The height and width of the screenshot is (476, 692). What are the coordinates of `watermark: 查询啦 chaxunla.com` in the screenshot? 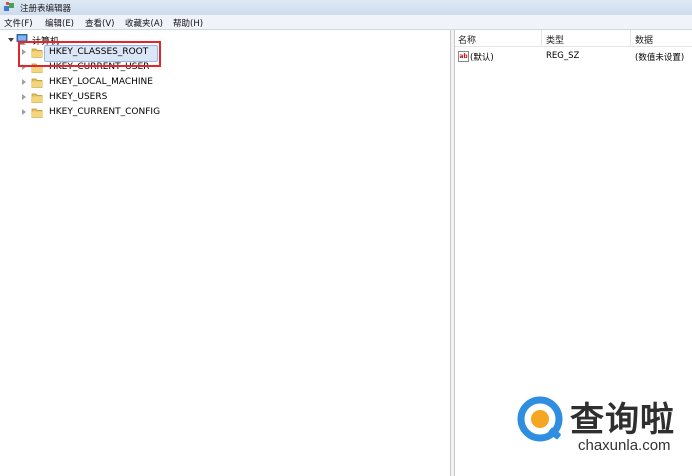 It's located at (604, 427).